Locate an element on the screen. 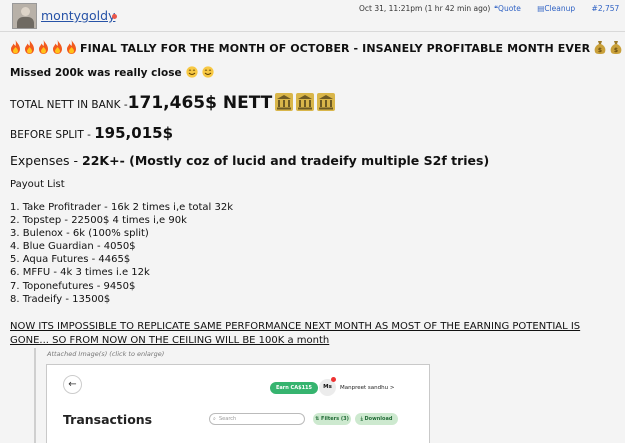 The image size is (625, 443). list-item: 2. Topstep - 22500$ 4 times i,e 90k is located at coordinates (98, 221).